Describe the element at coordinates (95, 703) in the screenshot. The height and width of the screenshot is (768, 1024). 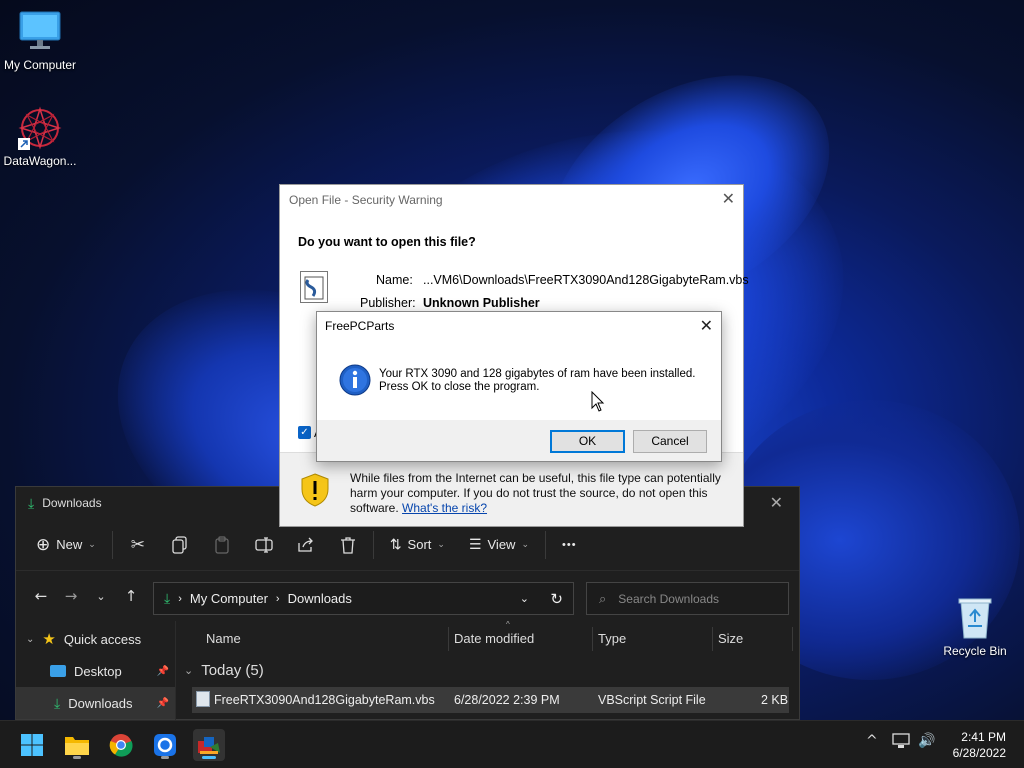
I see `sidebar-item-downloads: ⤓ Downloads 📌` at that location.